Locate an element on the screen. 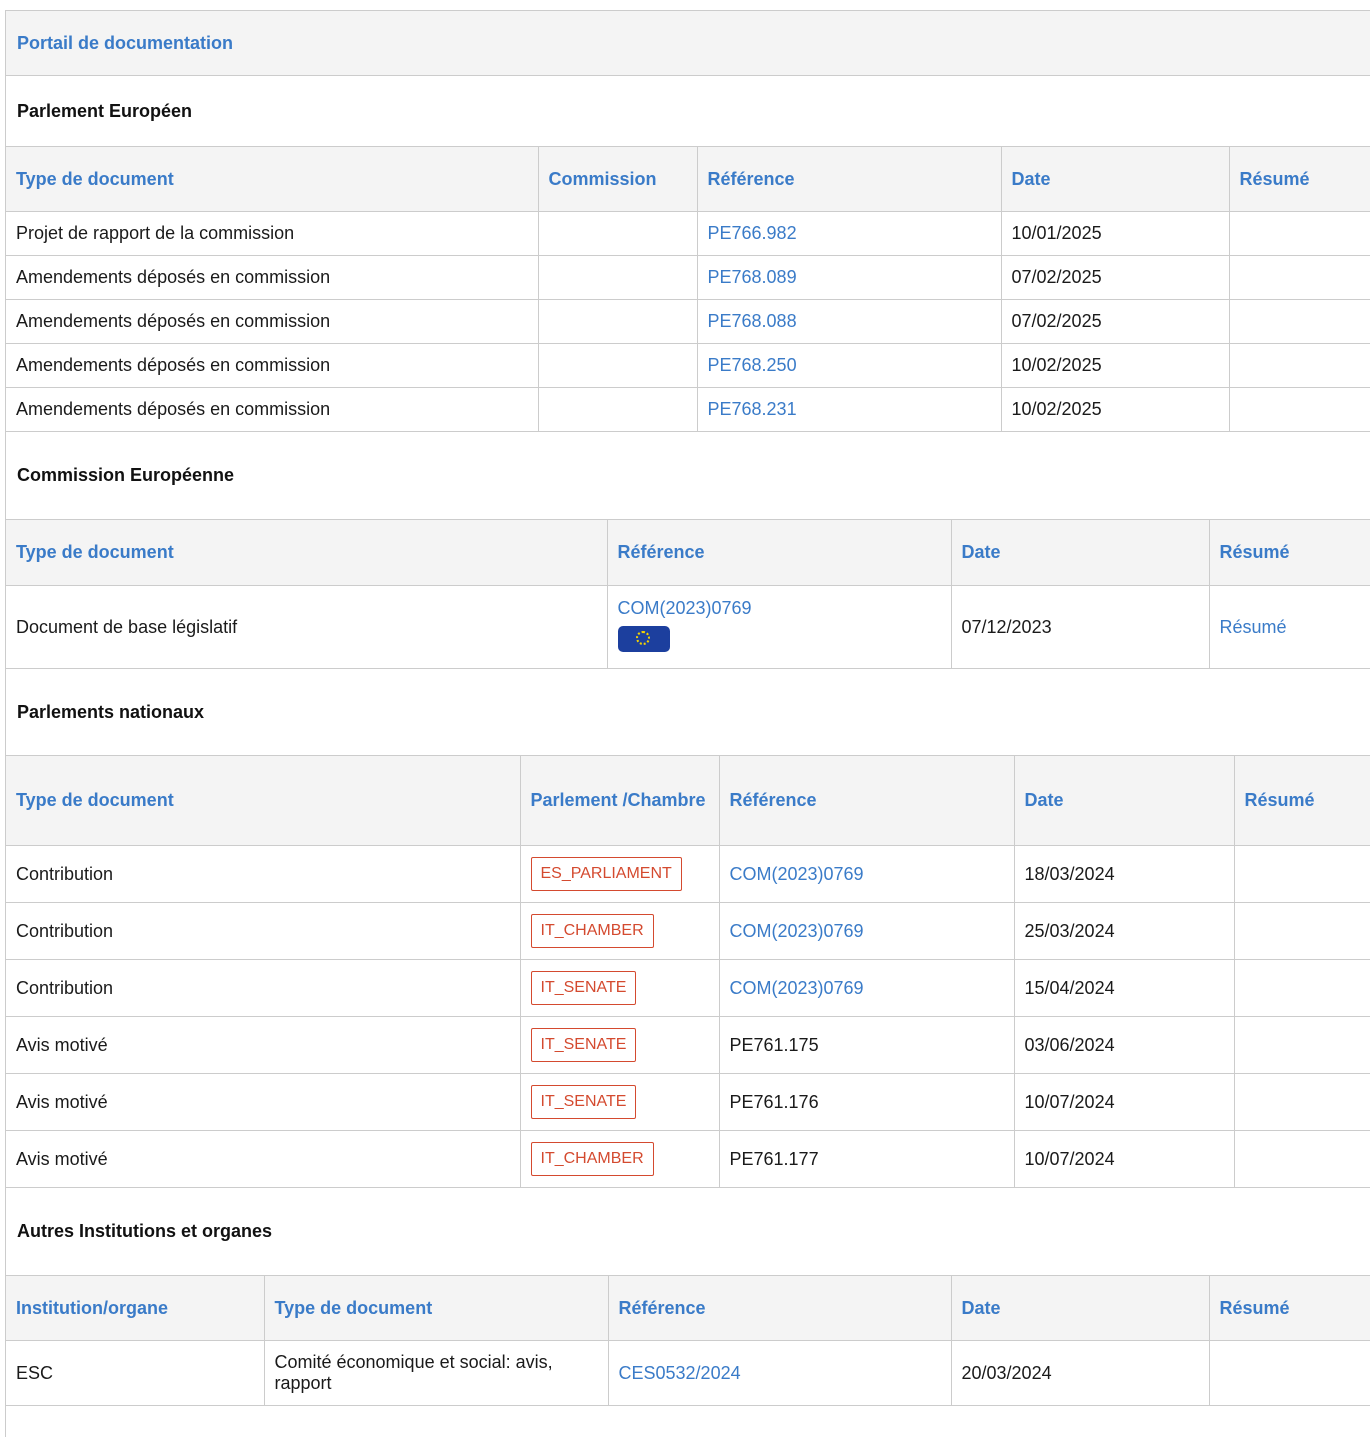  np-date-cell: 03/06/2024 is located at coordinates (1124, 1045).